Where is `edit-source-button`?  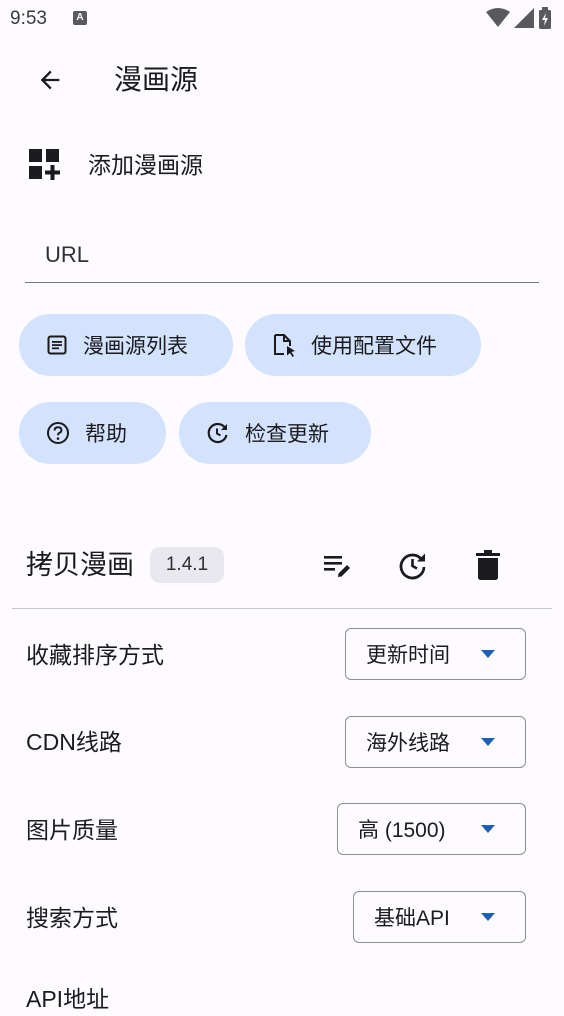
edit-source-button is located at coordinates (338, 565).